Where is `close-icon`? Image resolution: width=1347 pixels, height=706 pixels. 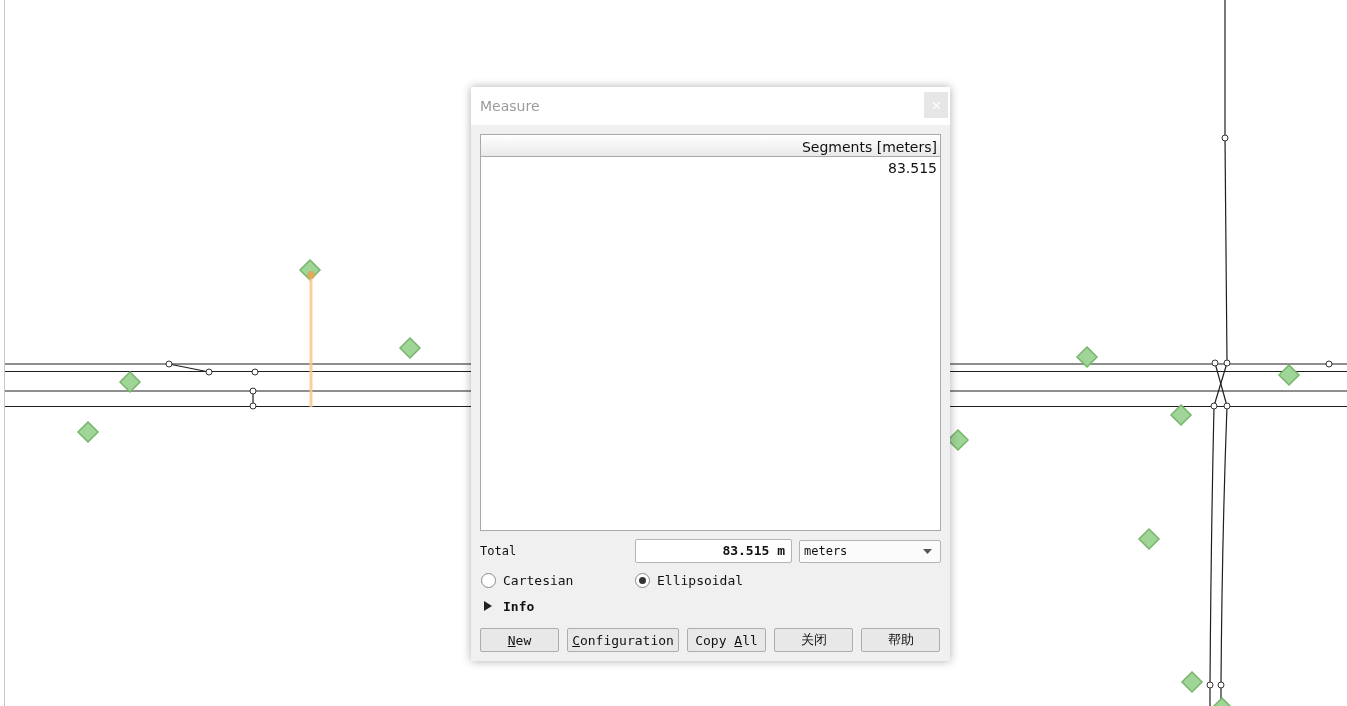 close-icon is located at coordinates (936, 105).